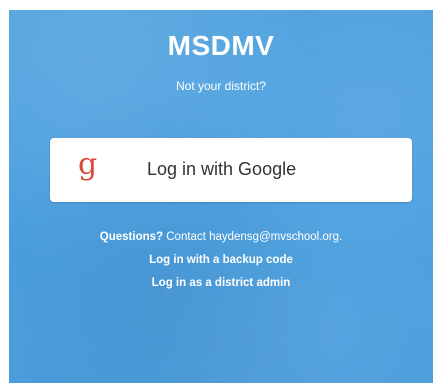 This screenshot has height=383, width=442. What do you see at coordinates (221, 5) in the screenshot?
I see `top-strip` at bounding box center [221, 5].